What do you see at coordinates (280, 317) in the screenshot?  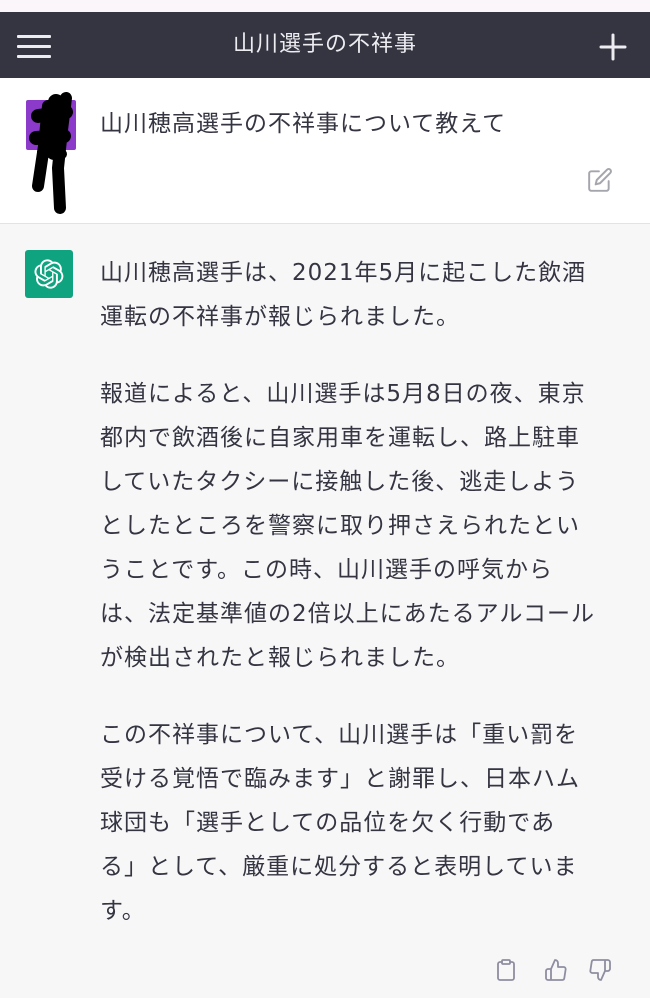 I see `response-line: 運転の不祥事が報じられました。` at bounding box center [280, 317].